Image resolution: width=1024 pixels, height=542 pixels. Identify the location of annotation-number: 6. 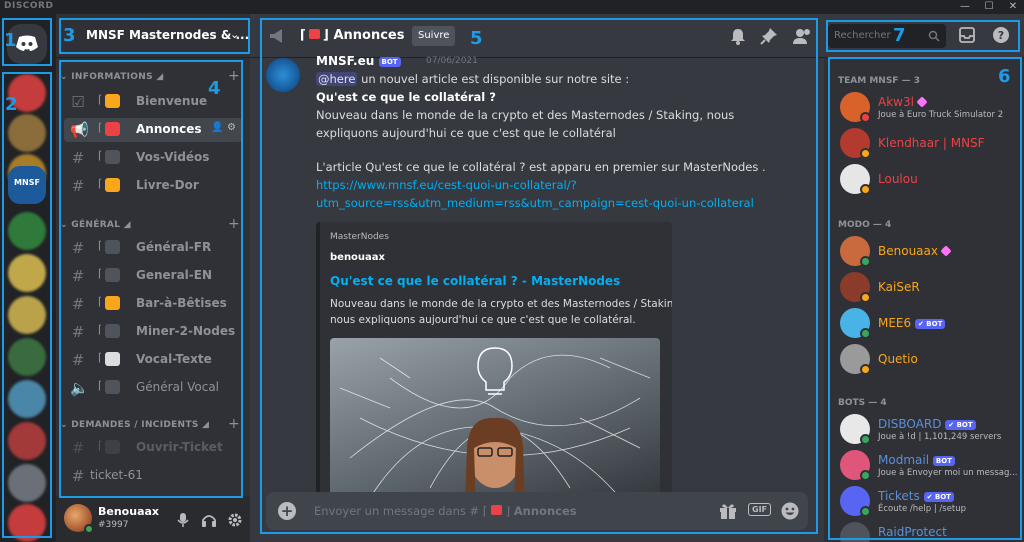
(1004, 76).